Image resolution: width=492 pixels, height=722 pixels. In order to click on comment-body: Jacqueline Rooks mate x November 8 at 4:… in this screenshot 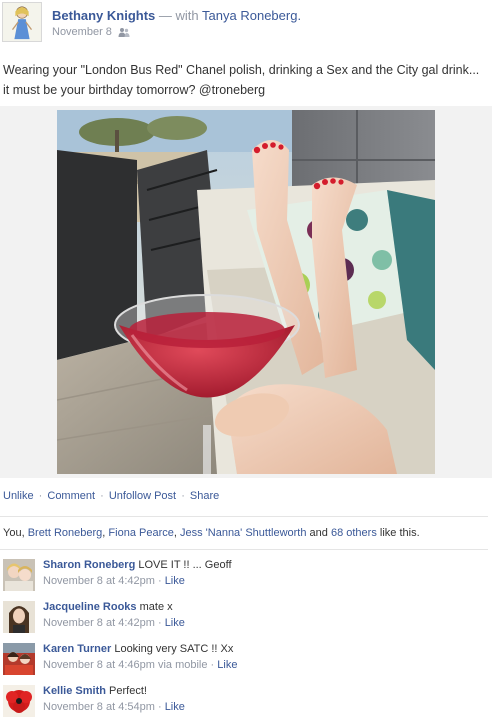, I will do `click(114, 615)`.